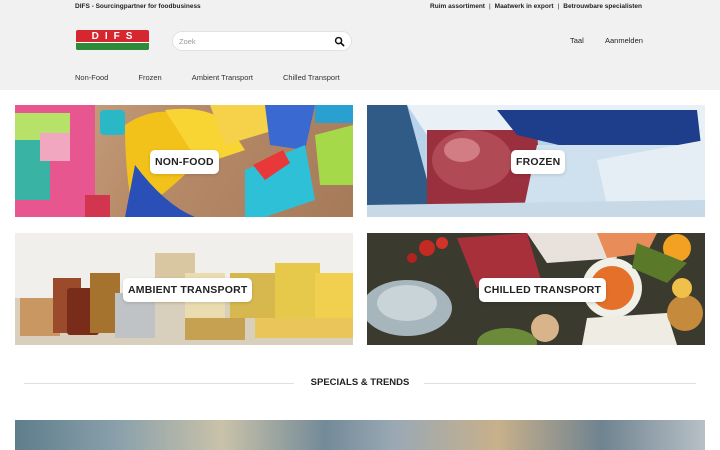 This screenshot has width=720, height=450. Describe the element at coordinates (311, 77) in the screenshot. I see `nav-item-chilled-transport: Chilled Transport` at that location.